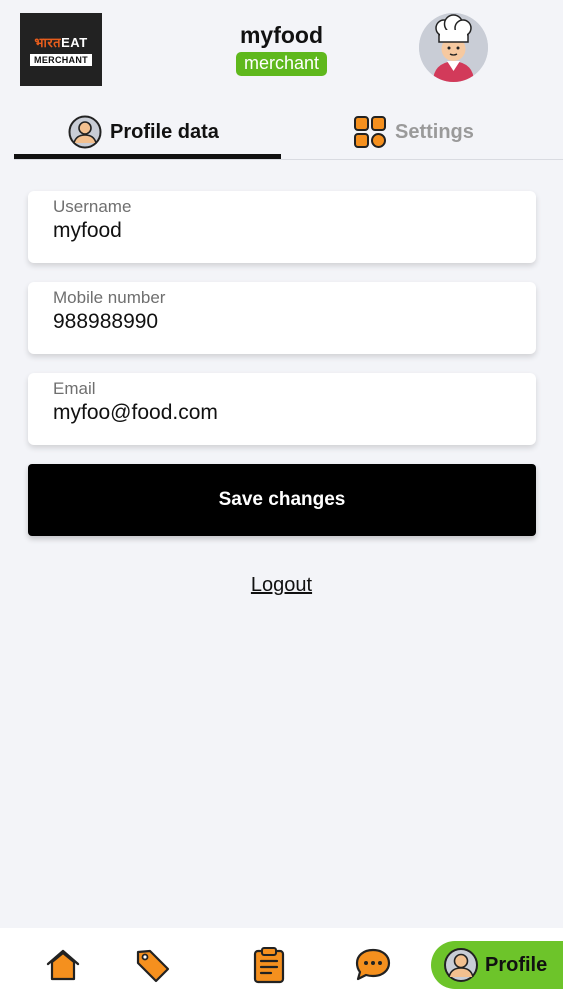  I want to click on profile-tabs: Profile data Settings, so click(288, 133).